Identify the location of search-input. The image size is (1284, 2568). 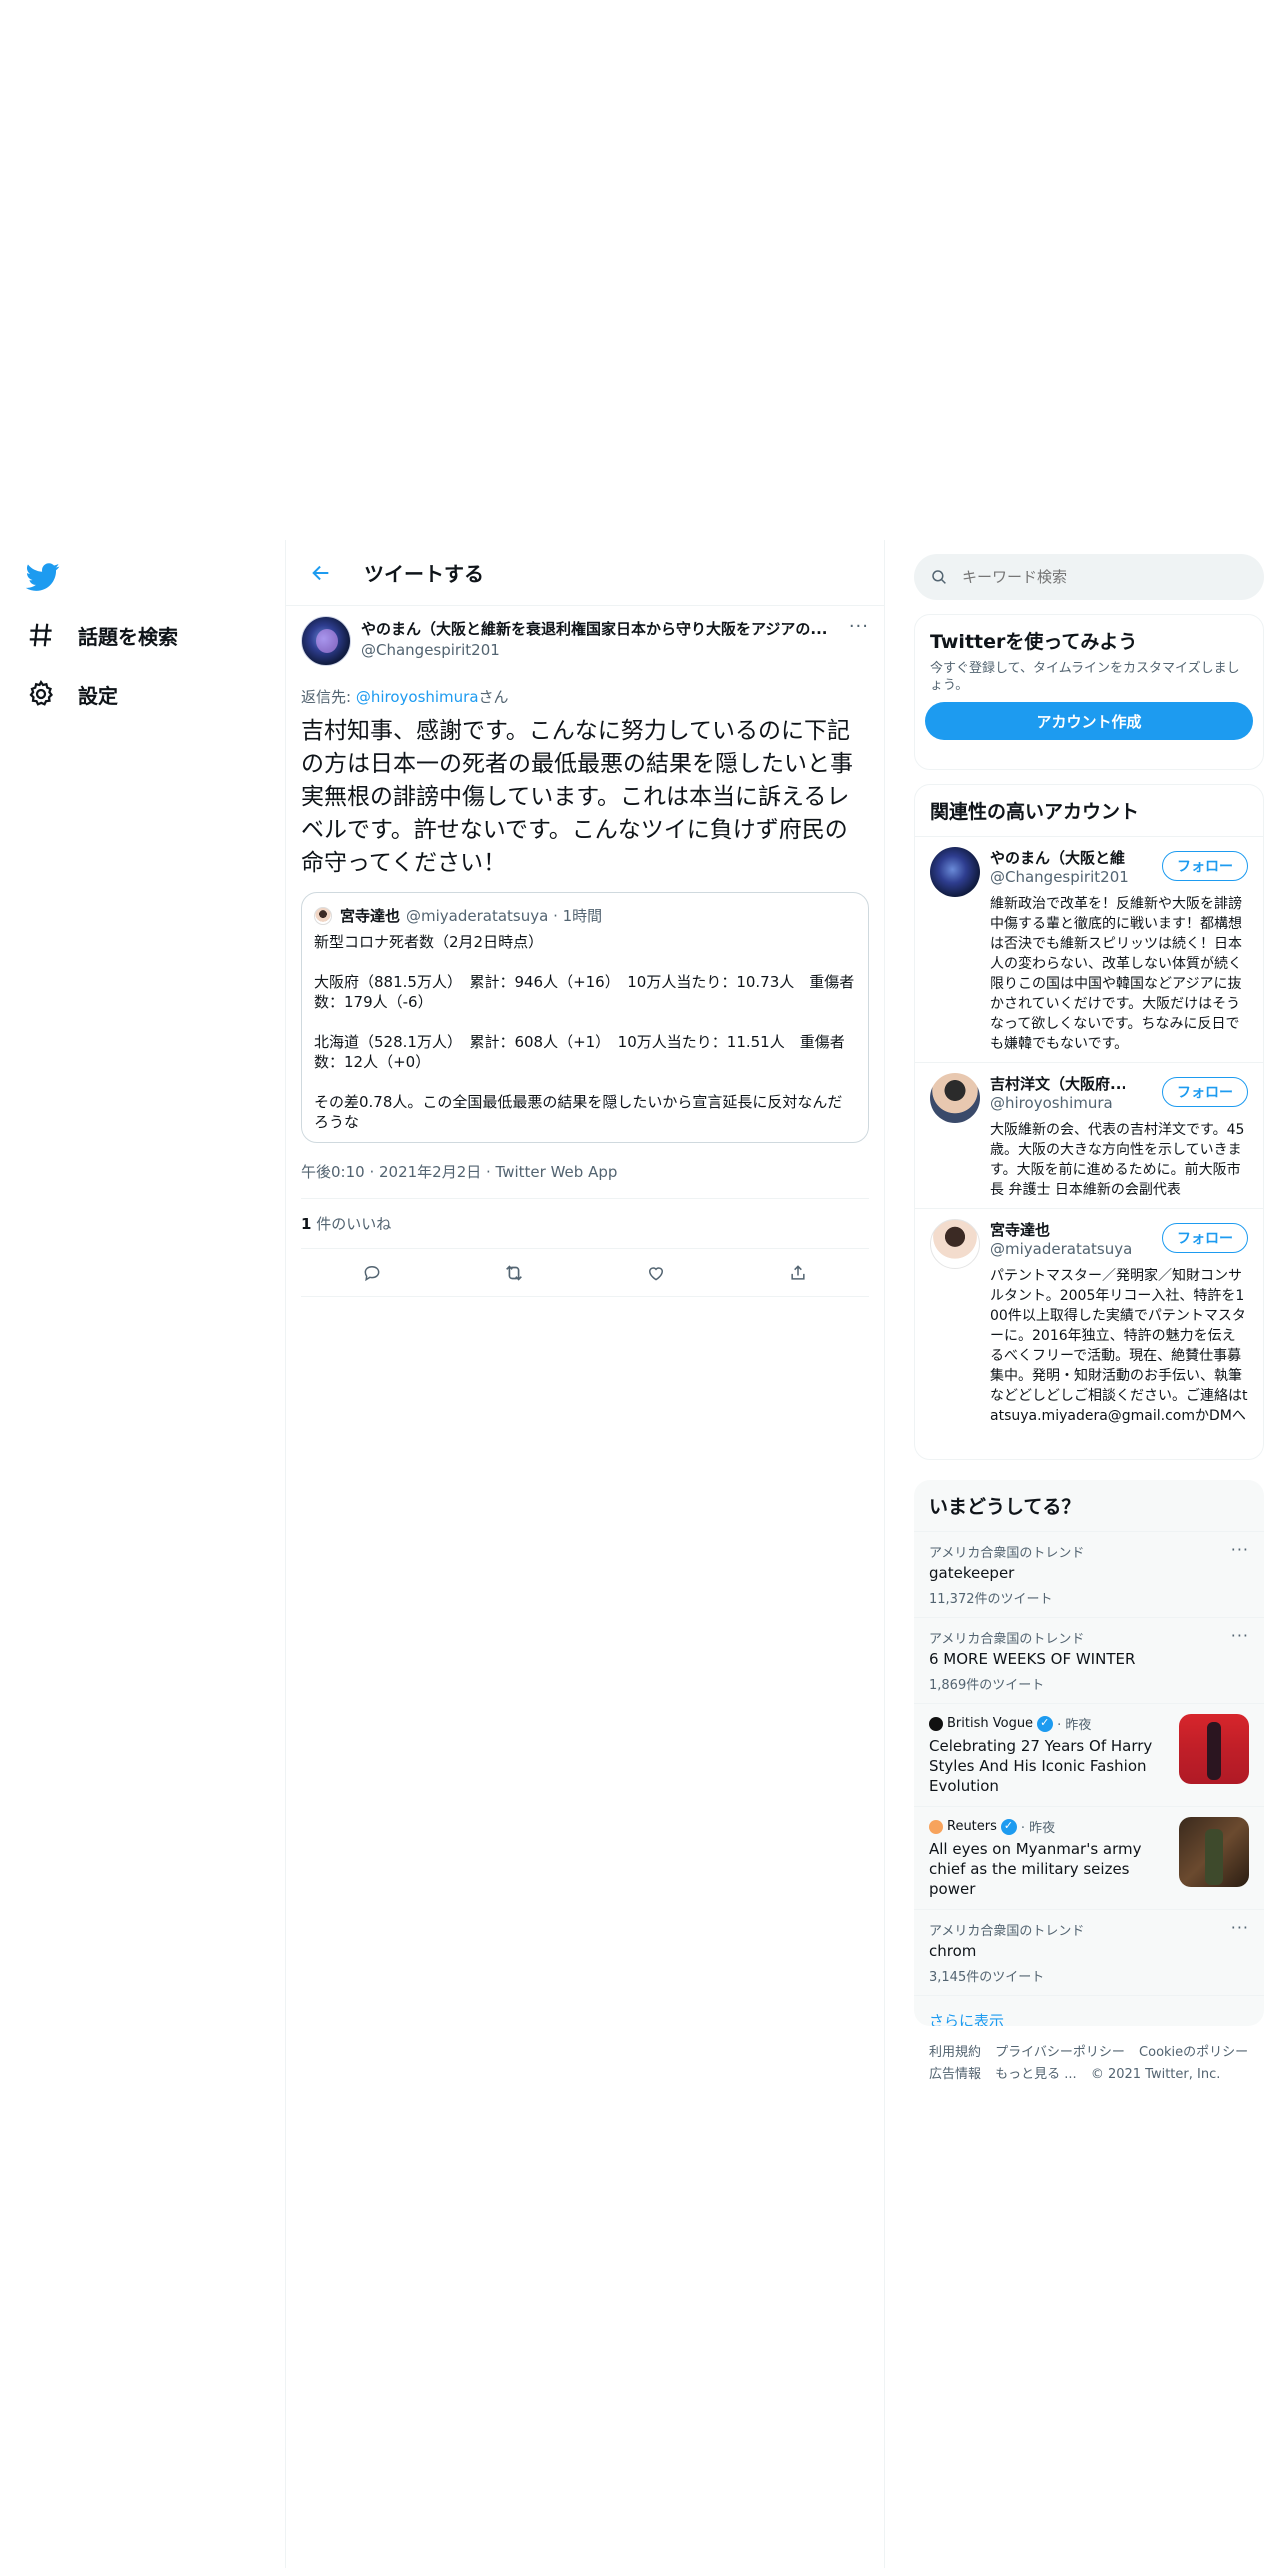
(1092, 577).